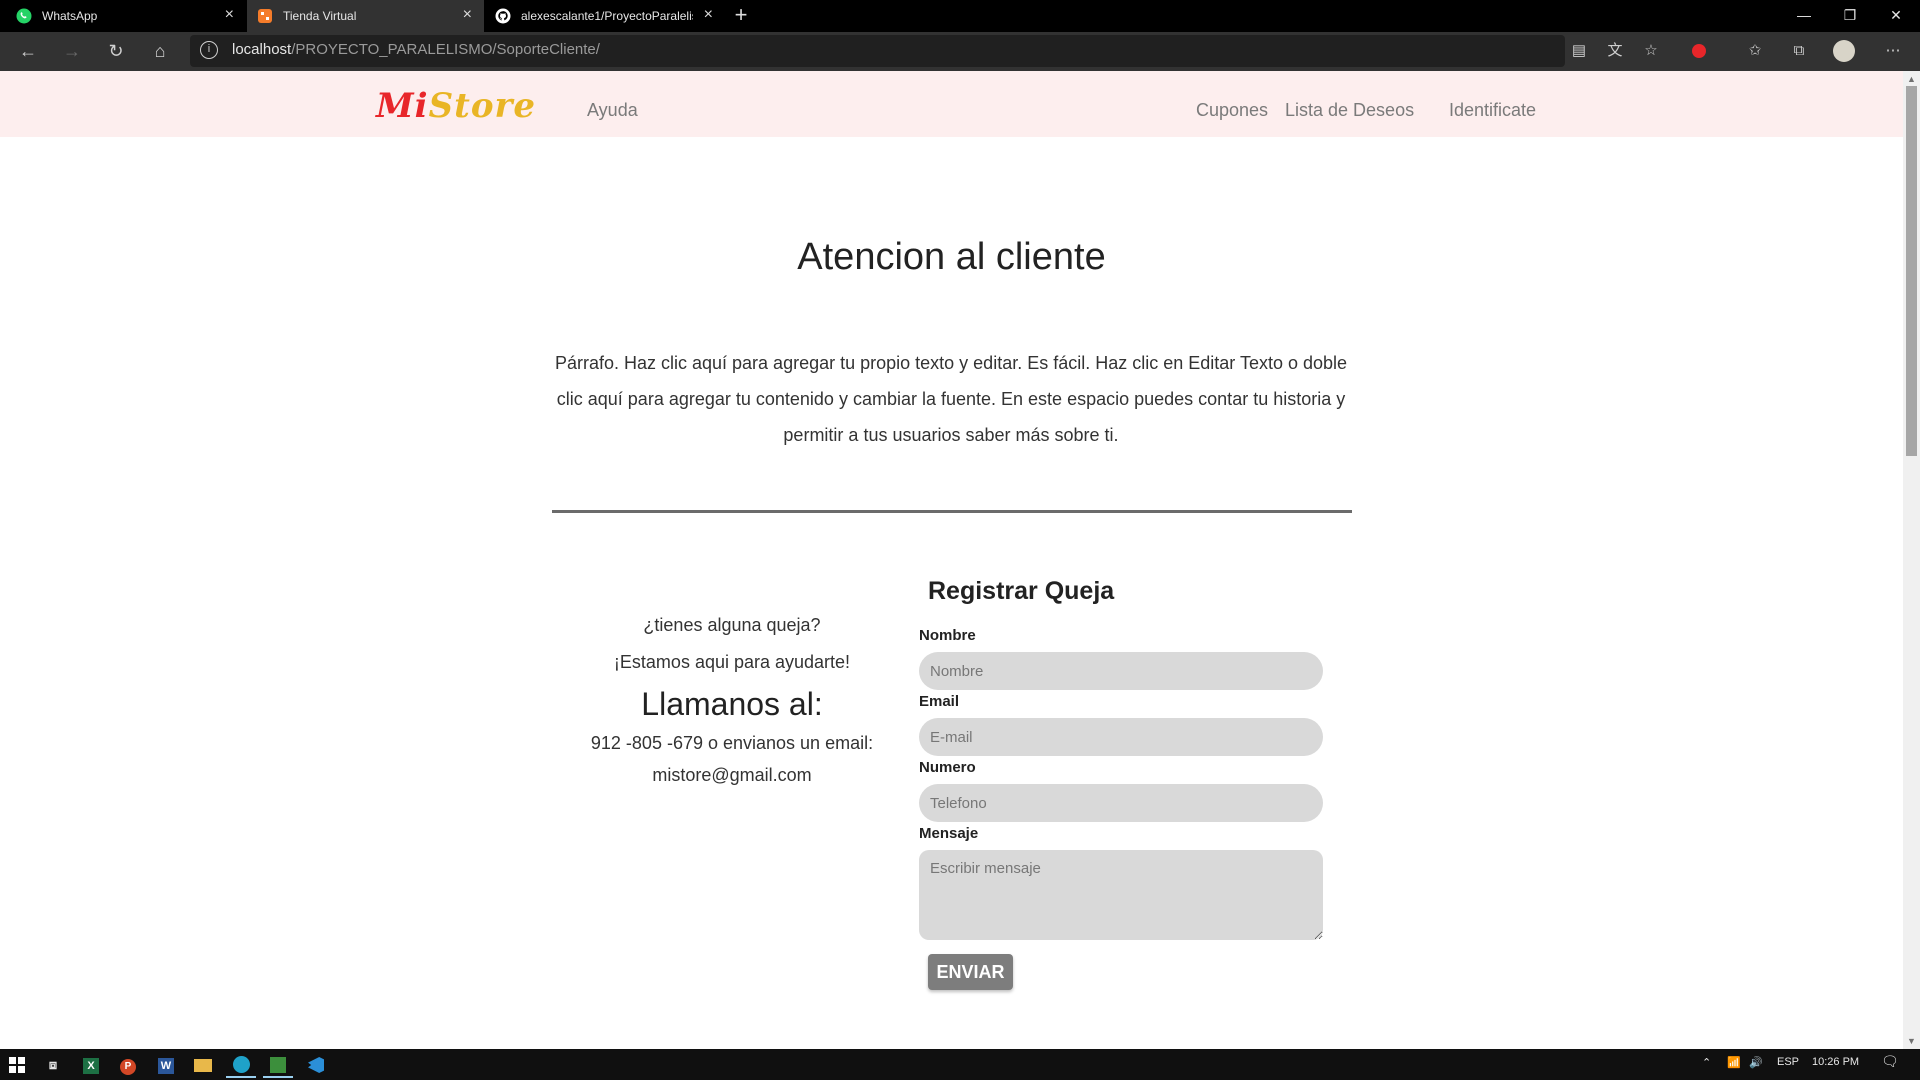 The height and width of the screenshot is (1080, 1920). I want to click on whatsapp-icon, so click(24, 16).